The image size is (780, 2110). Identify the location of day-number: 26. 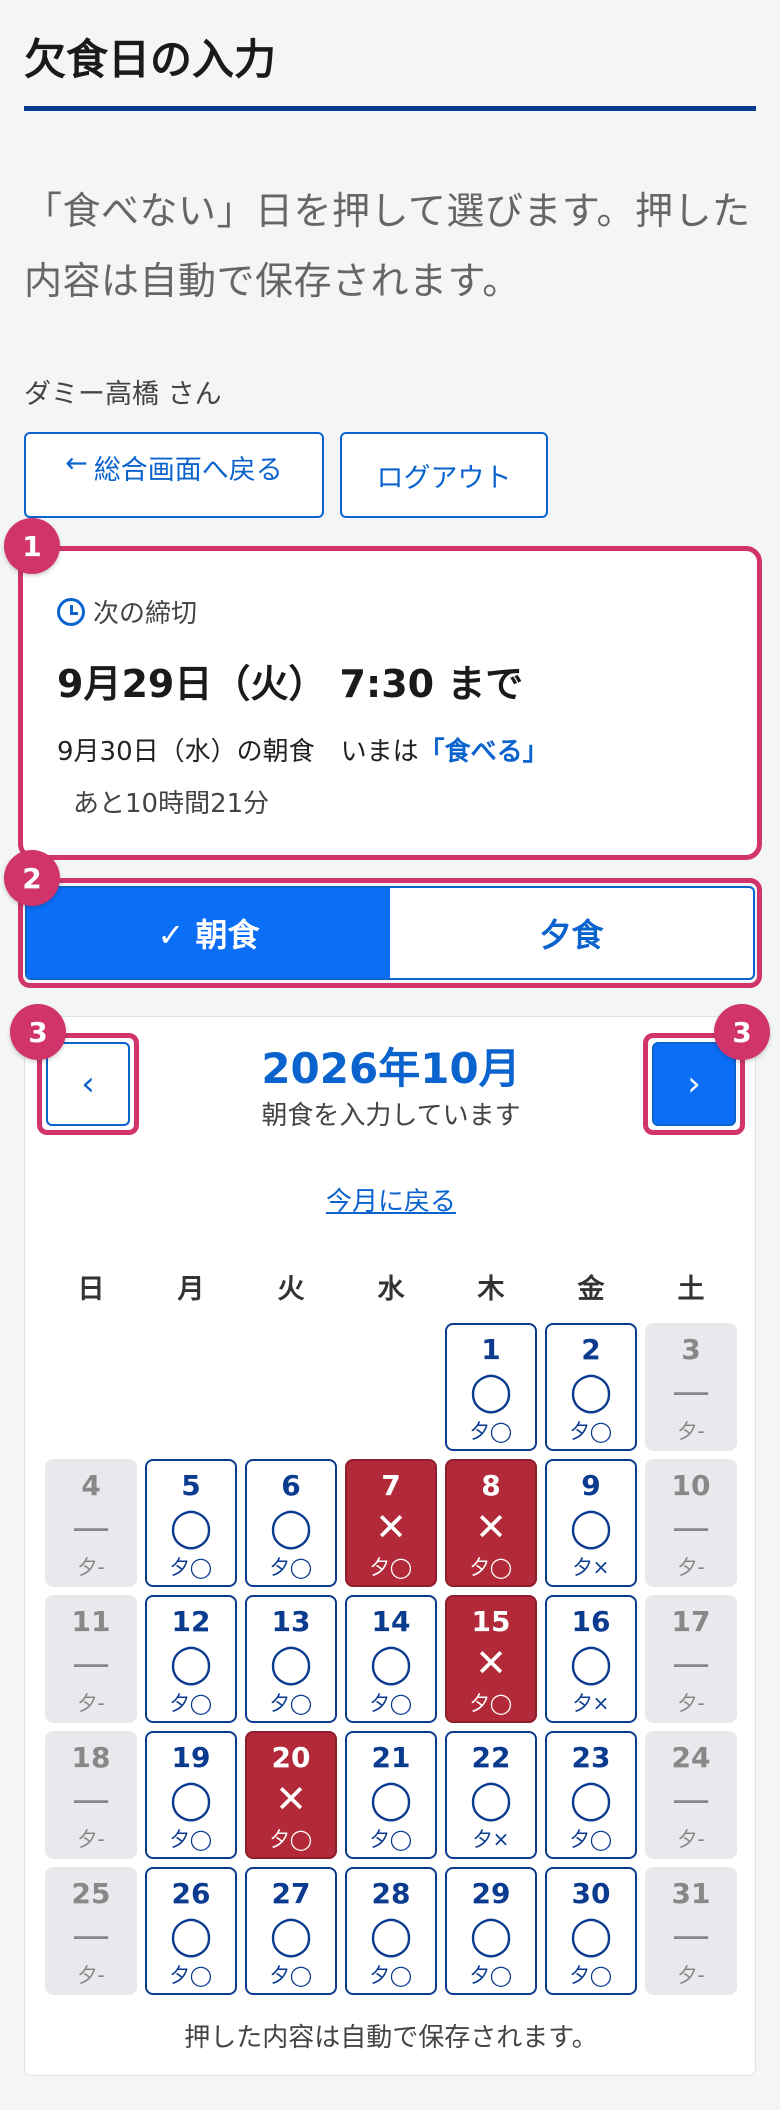
(191, 1893).